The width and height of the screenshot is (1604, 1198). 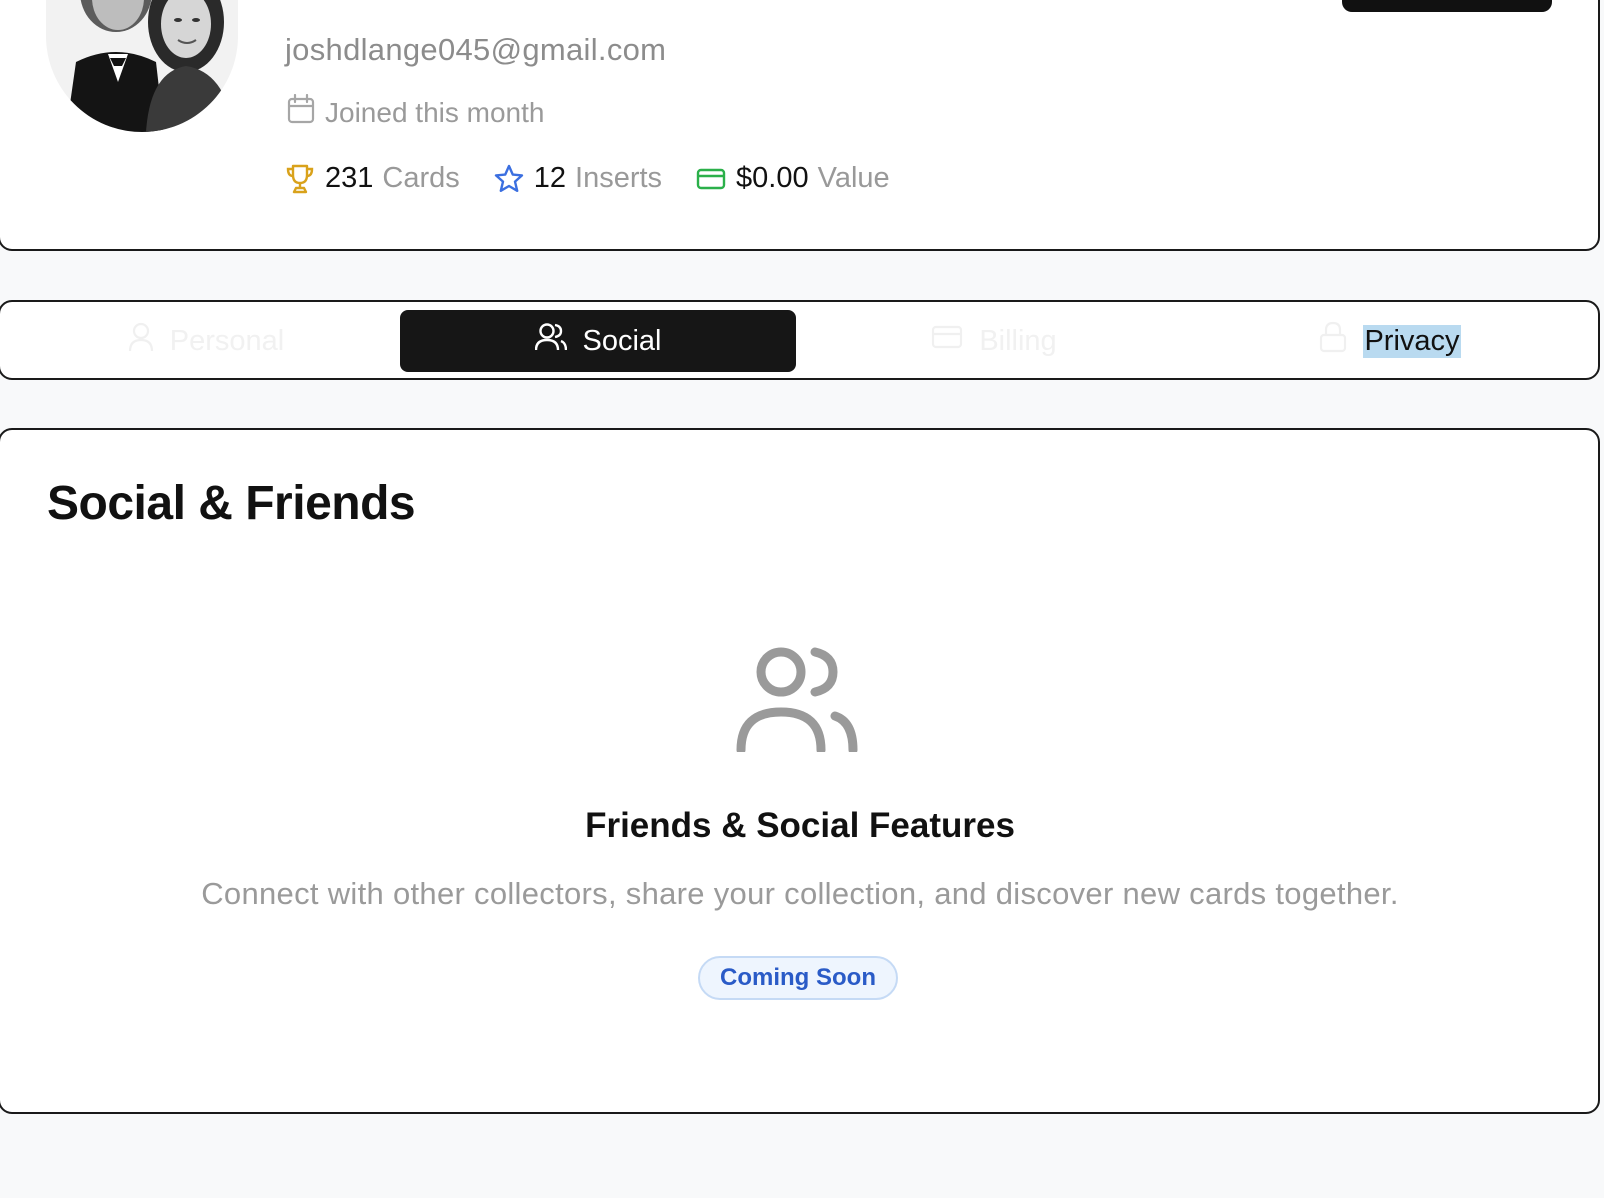 What do you see at coordinates (798, 978) in the screenshot?
I see `coming-soon-badge: Coming Soon` at bounding box center [798, 978].